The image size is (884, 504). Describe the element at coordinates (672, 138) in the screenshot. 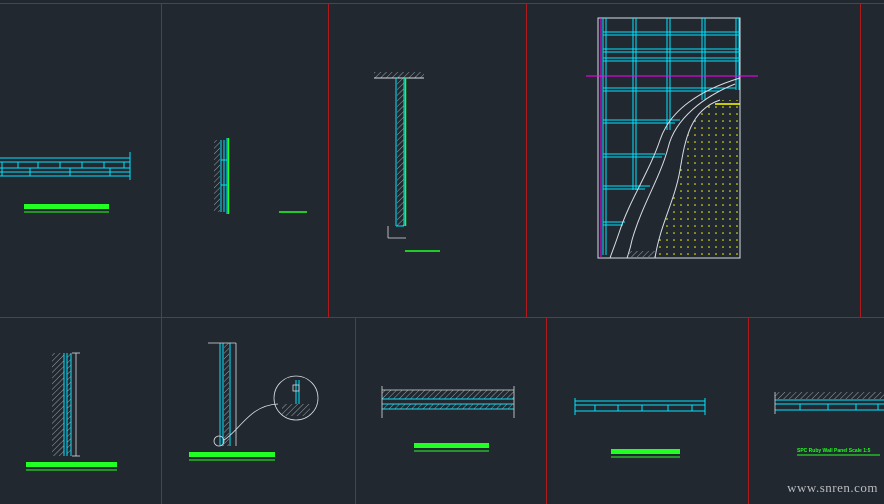

I see `panel-4-elevation` at that location.